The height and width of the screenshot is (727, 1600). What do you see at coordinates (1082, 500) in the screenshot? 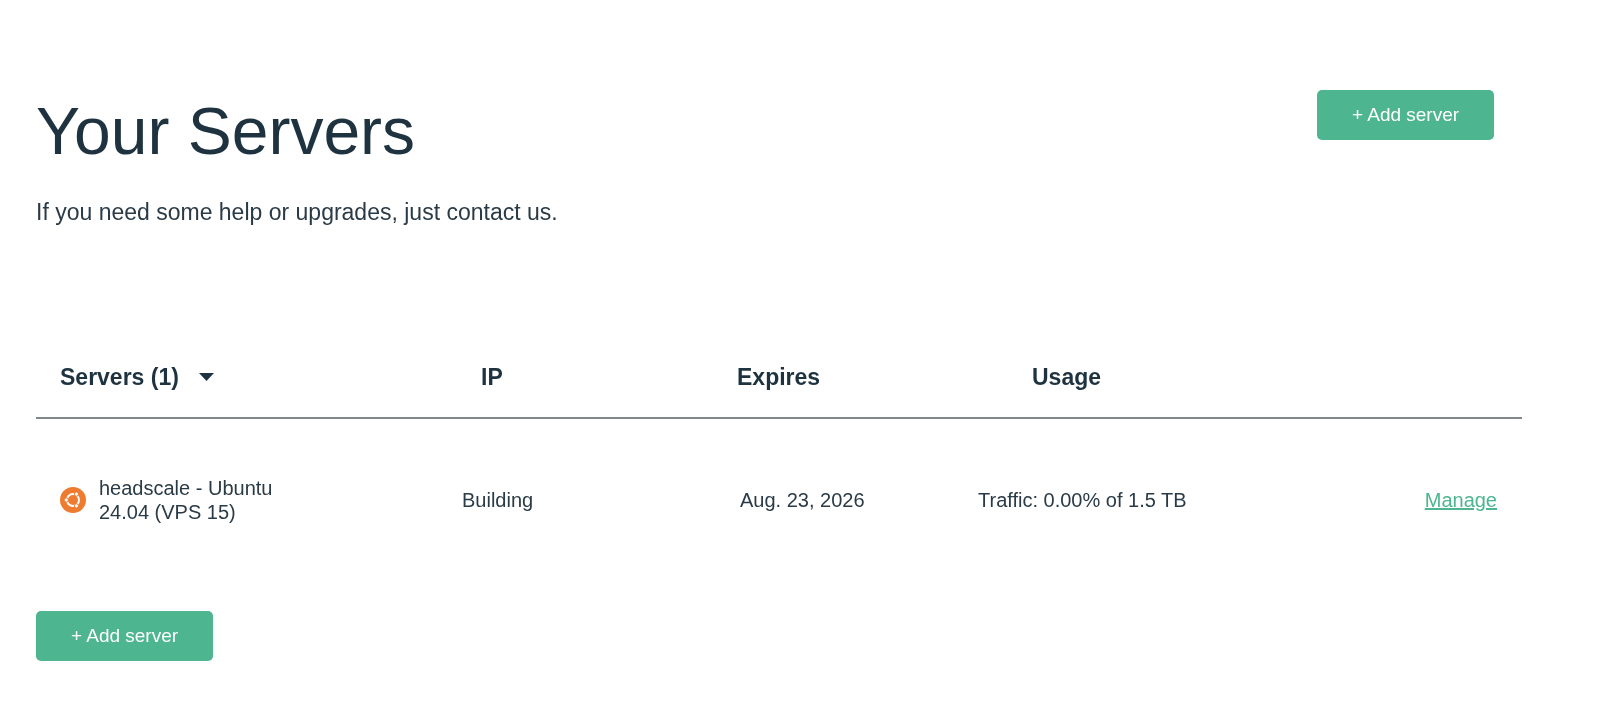
I see `traffic-usage: Traffic: 0.00% of 1.5 TB` at bounding box center [1082, 500].